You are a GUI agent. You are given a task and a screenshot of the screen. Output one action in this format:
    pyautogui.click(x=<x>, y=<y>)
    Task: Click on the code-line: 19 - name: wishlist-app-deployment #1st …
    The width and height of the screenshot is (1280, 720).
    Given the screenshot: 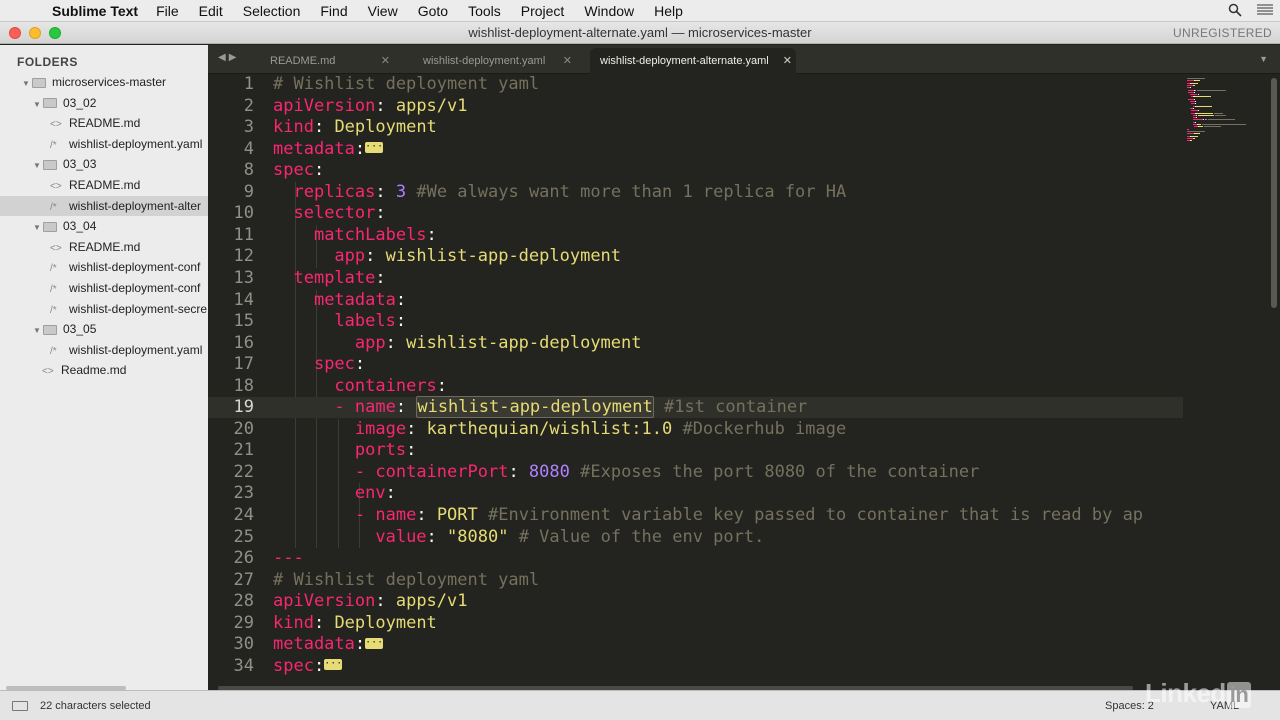 What is the action you would take?
    pyautogui.click(x=698, y=407)
    